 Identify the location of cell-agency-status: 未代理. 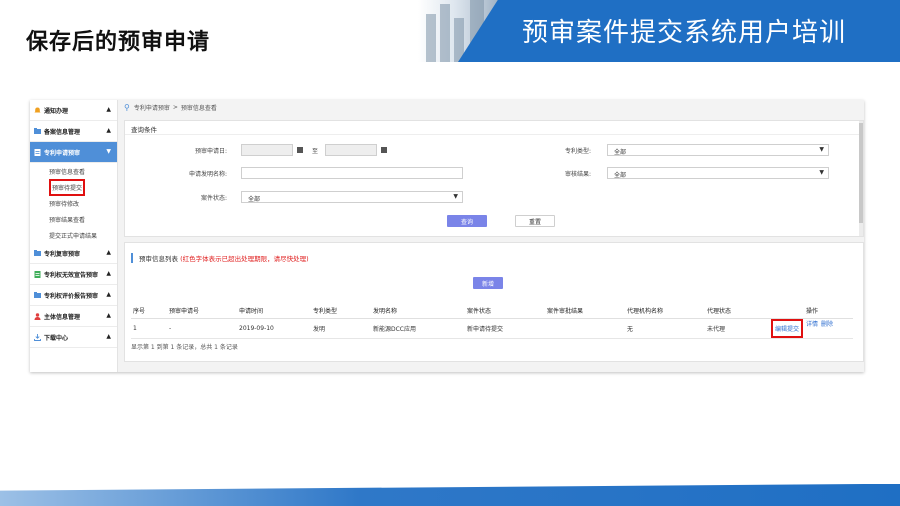
(737, 328).